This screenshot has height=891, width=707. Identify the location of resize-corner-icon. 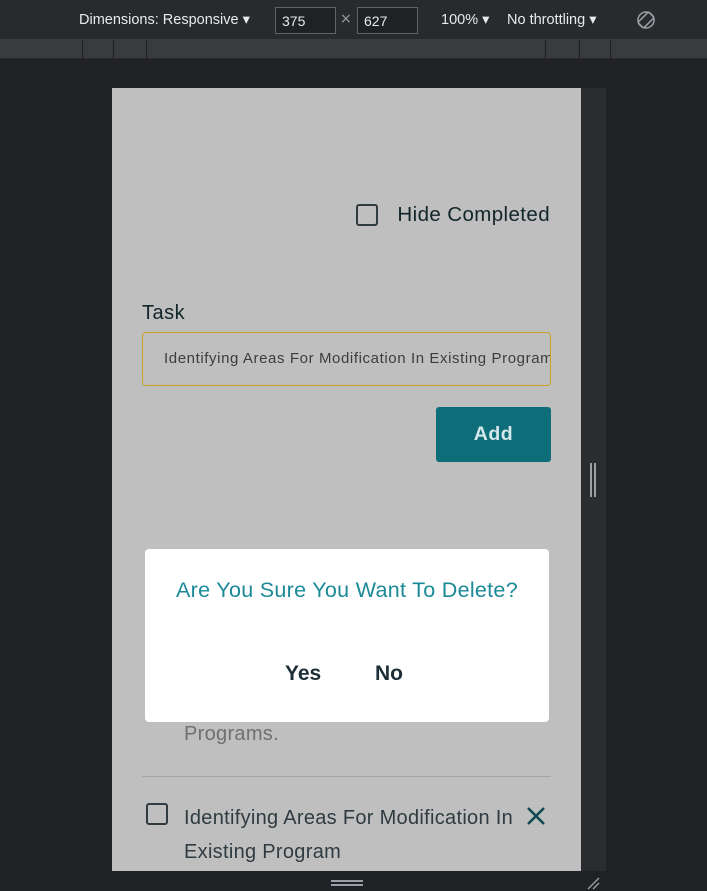
(593, 883).